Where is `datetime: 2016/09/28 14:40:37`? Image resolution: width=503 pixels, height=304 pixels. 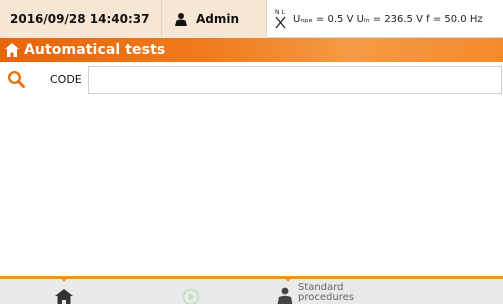
datetime: 2016/09/28 14:40:37 is located at coordinates (81, 19).